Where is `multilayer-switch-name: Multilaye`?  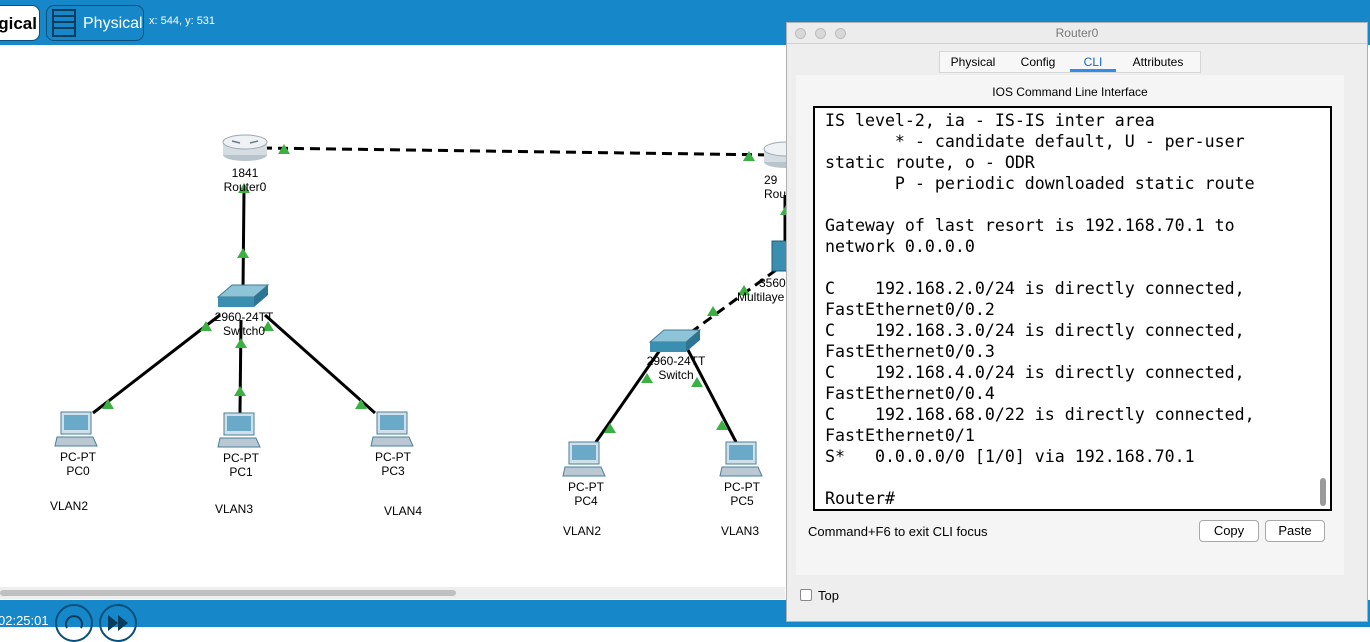 multilayer-switch-name: Multilaye is located at coordinates (761, 297).